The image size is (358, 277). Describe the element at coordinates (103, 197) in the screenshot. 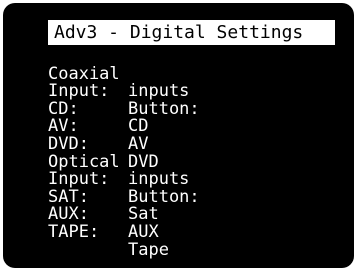

I see `mapping-row-sat: SAT: Sat` at that location.